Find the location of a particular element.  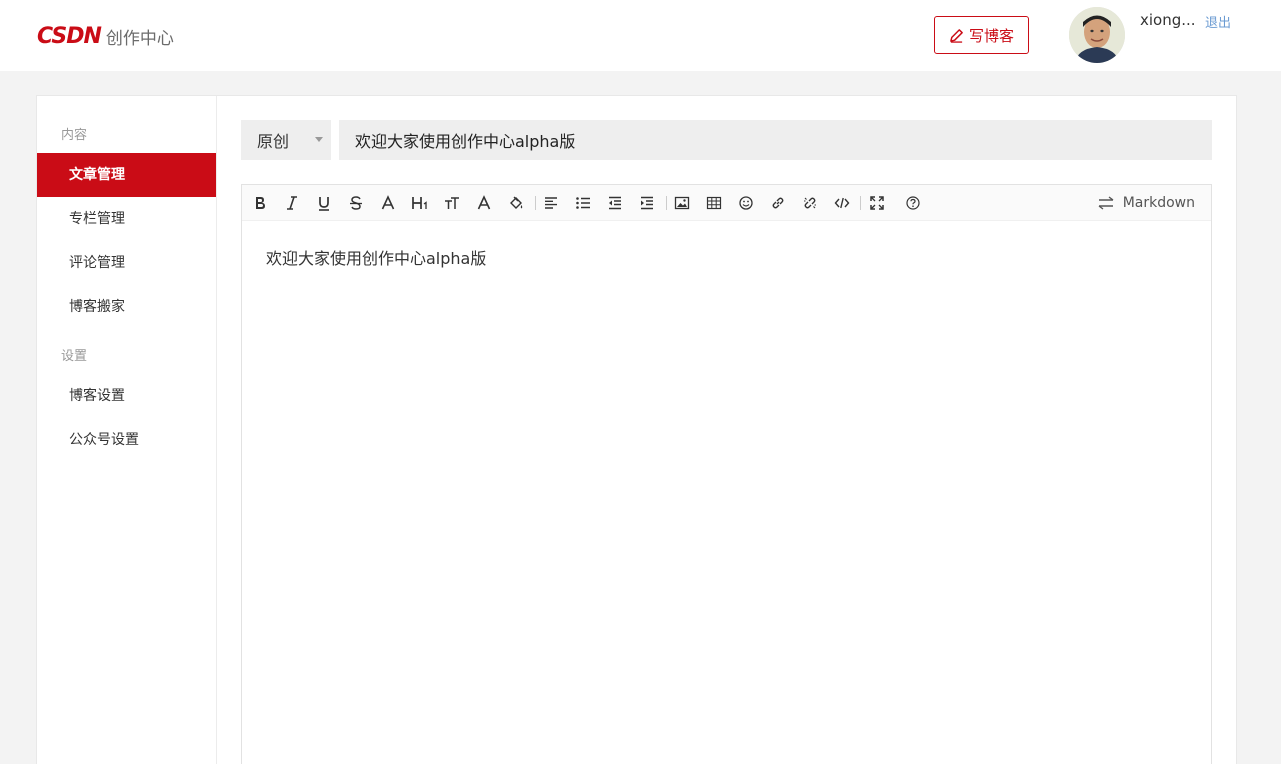

logo: CSDN 创作中心 is located at coordinates (105, 36).